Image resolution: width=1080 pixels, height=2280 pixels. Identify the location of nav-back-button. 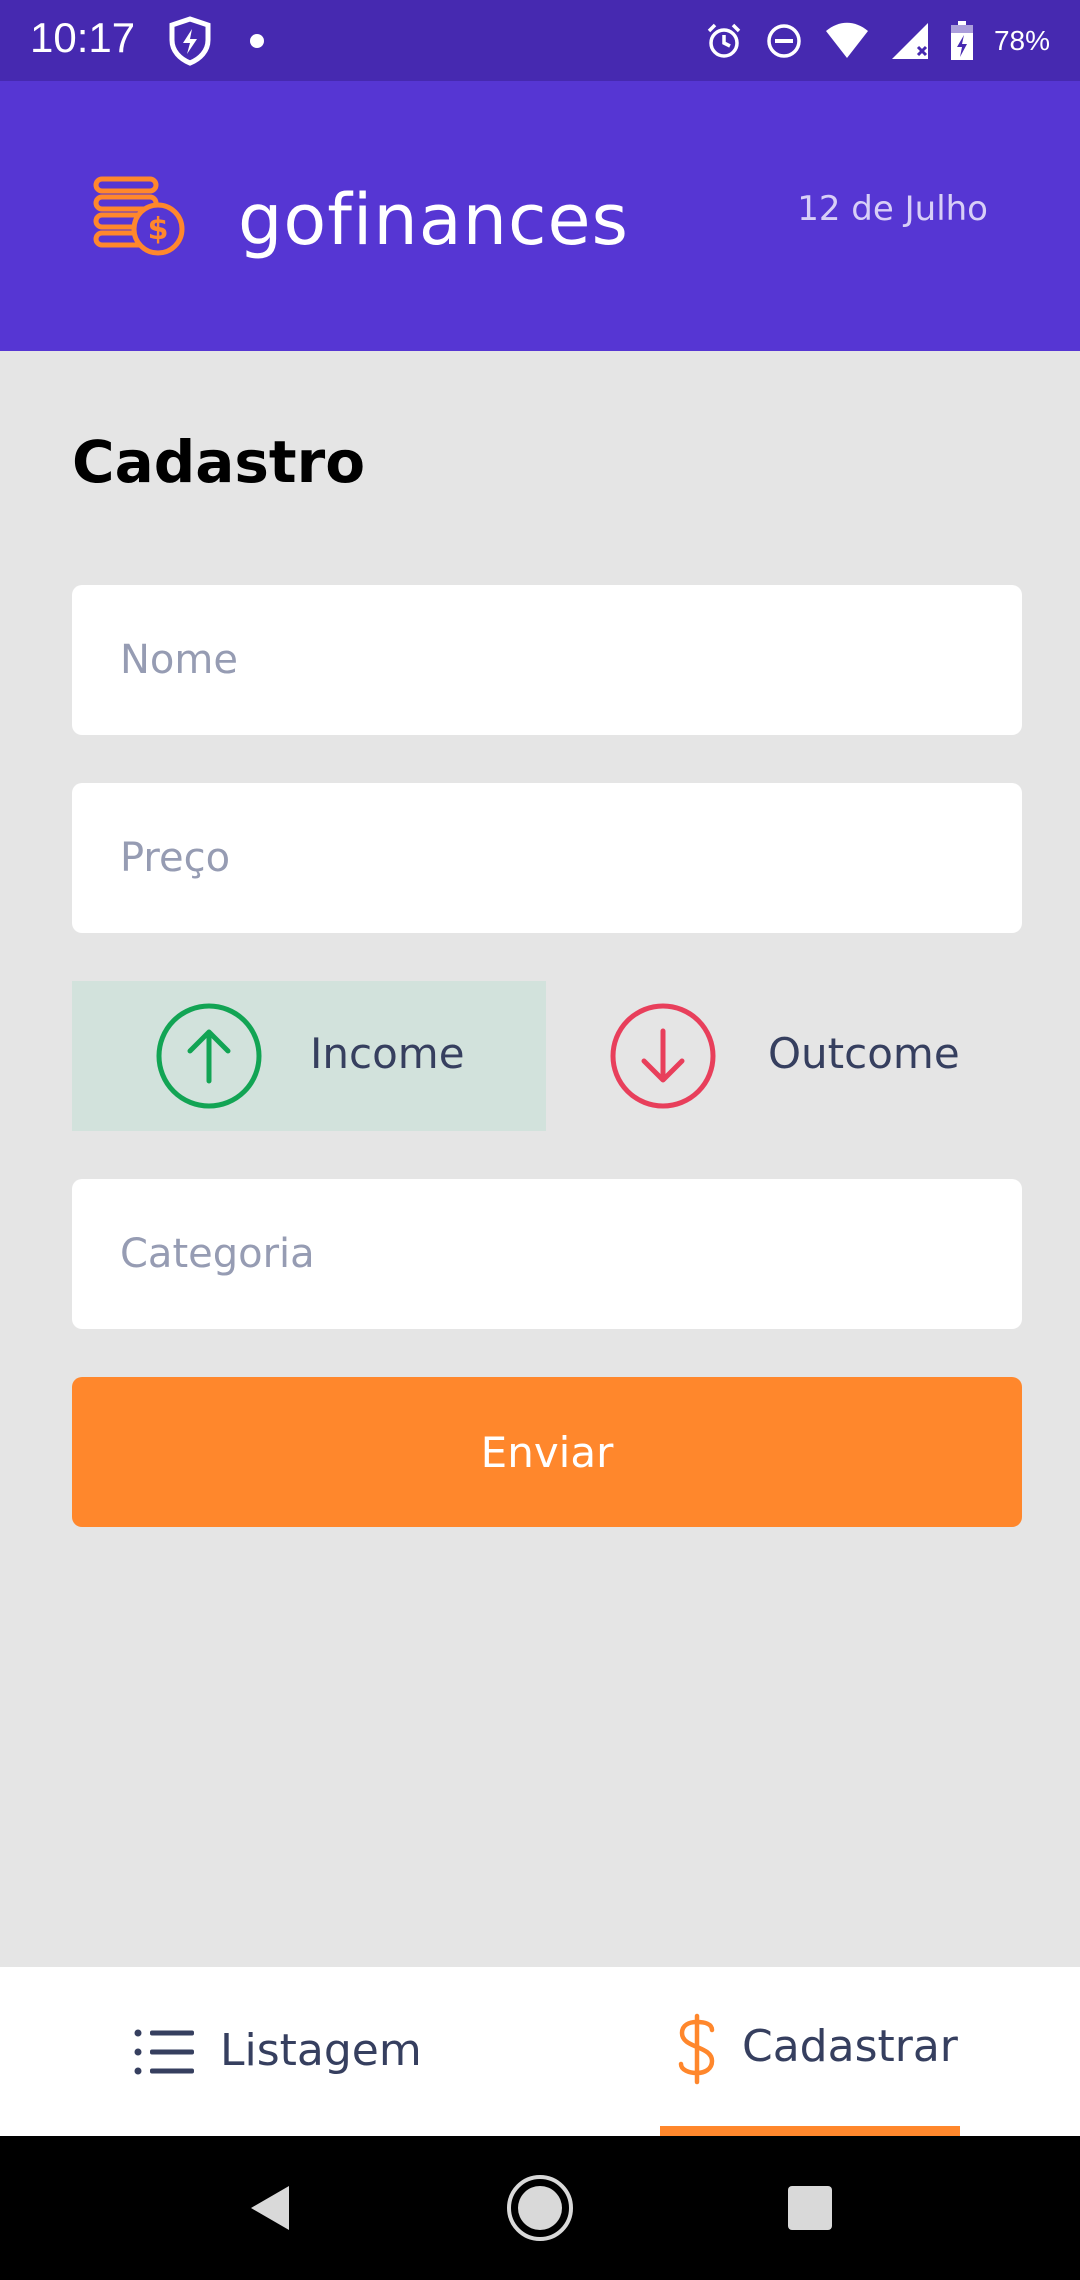
(270, 2208).